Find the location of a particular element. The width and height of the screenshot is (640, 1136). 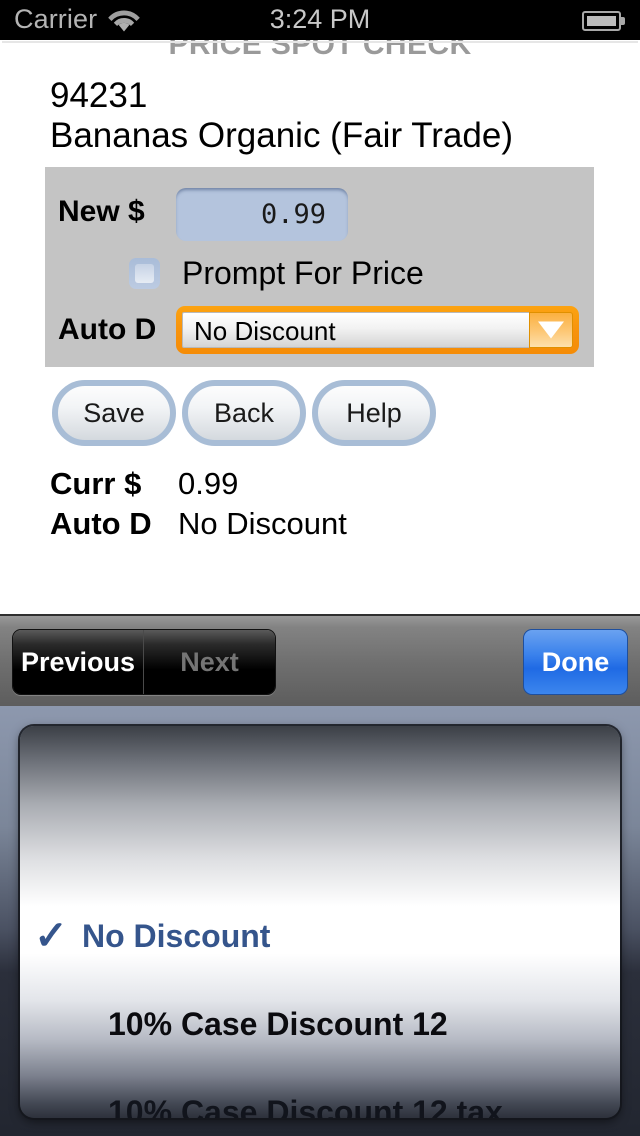

status-time: 3:24 PM is located at coordinates (320, 19).